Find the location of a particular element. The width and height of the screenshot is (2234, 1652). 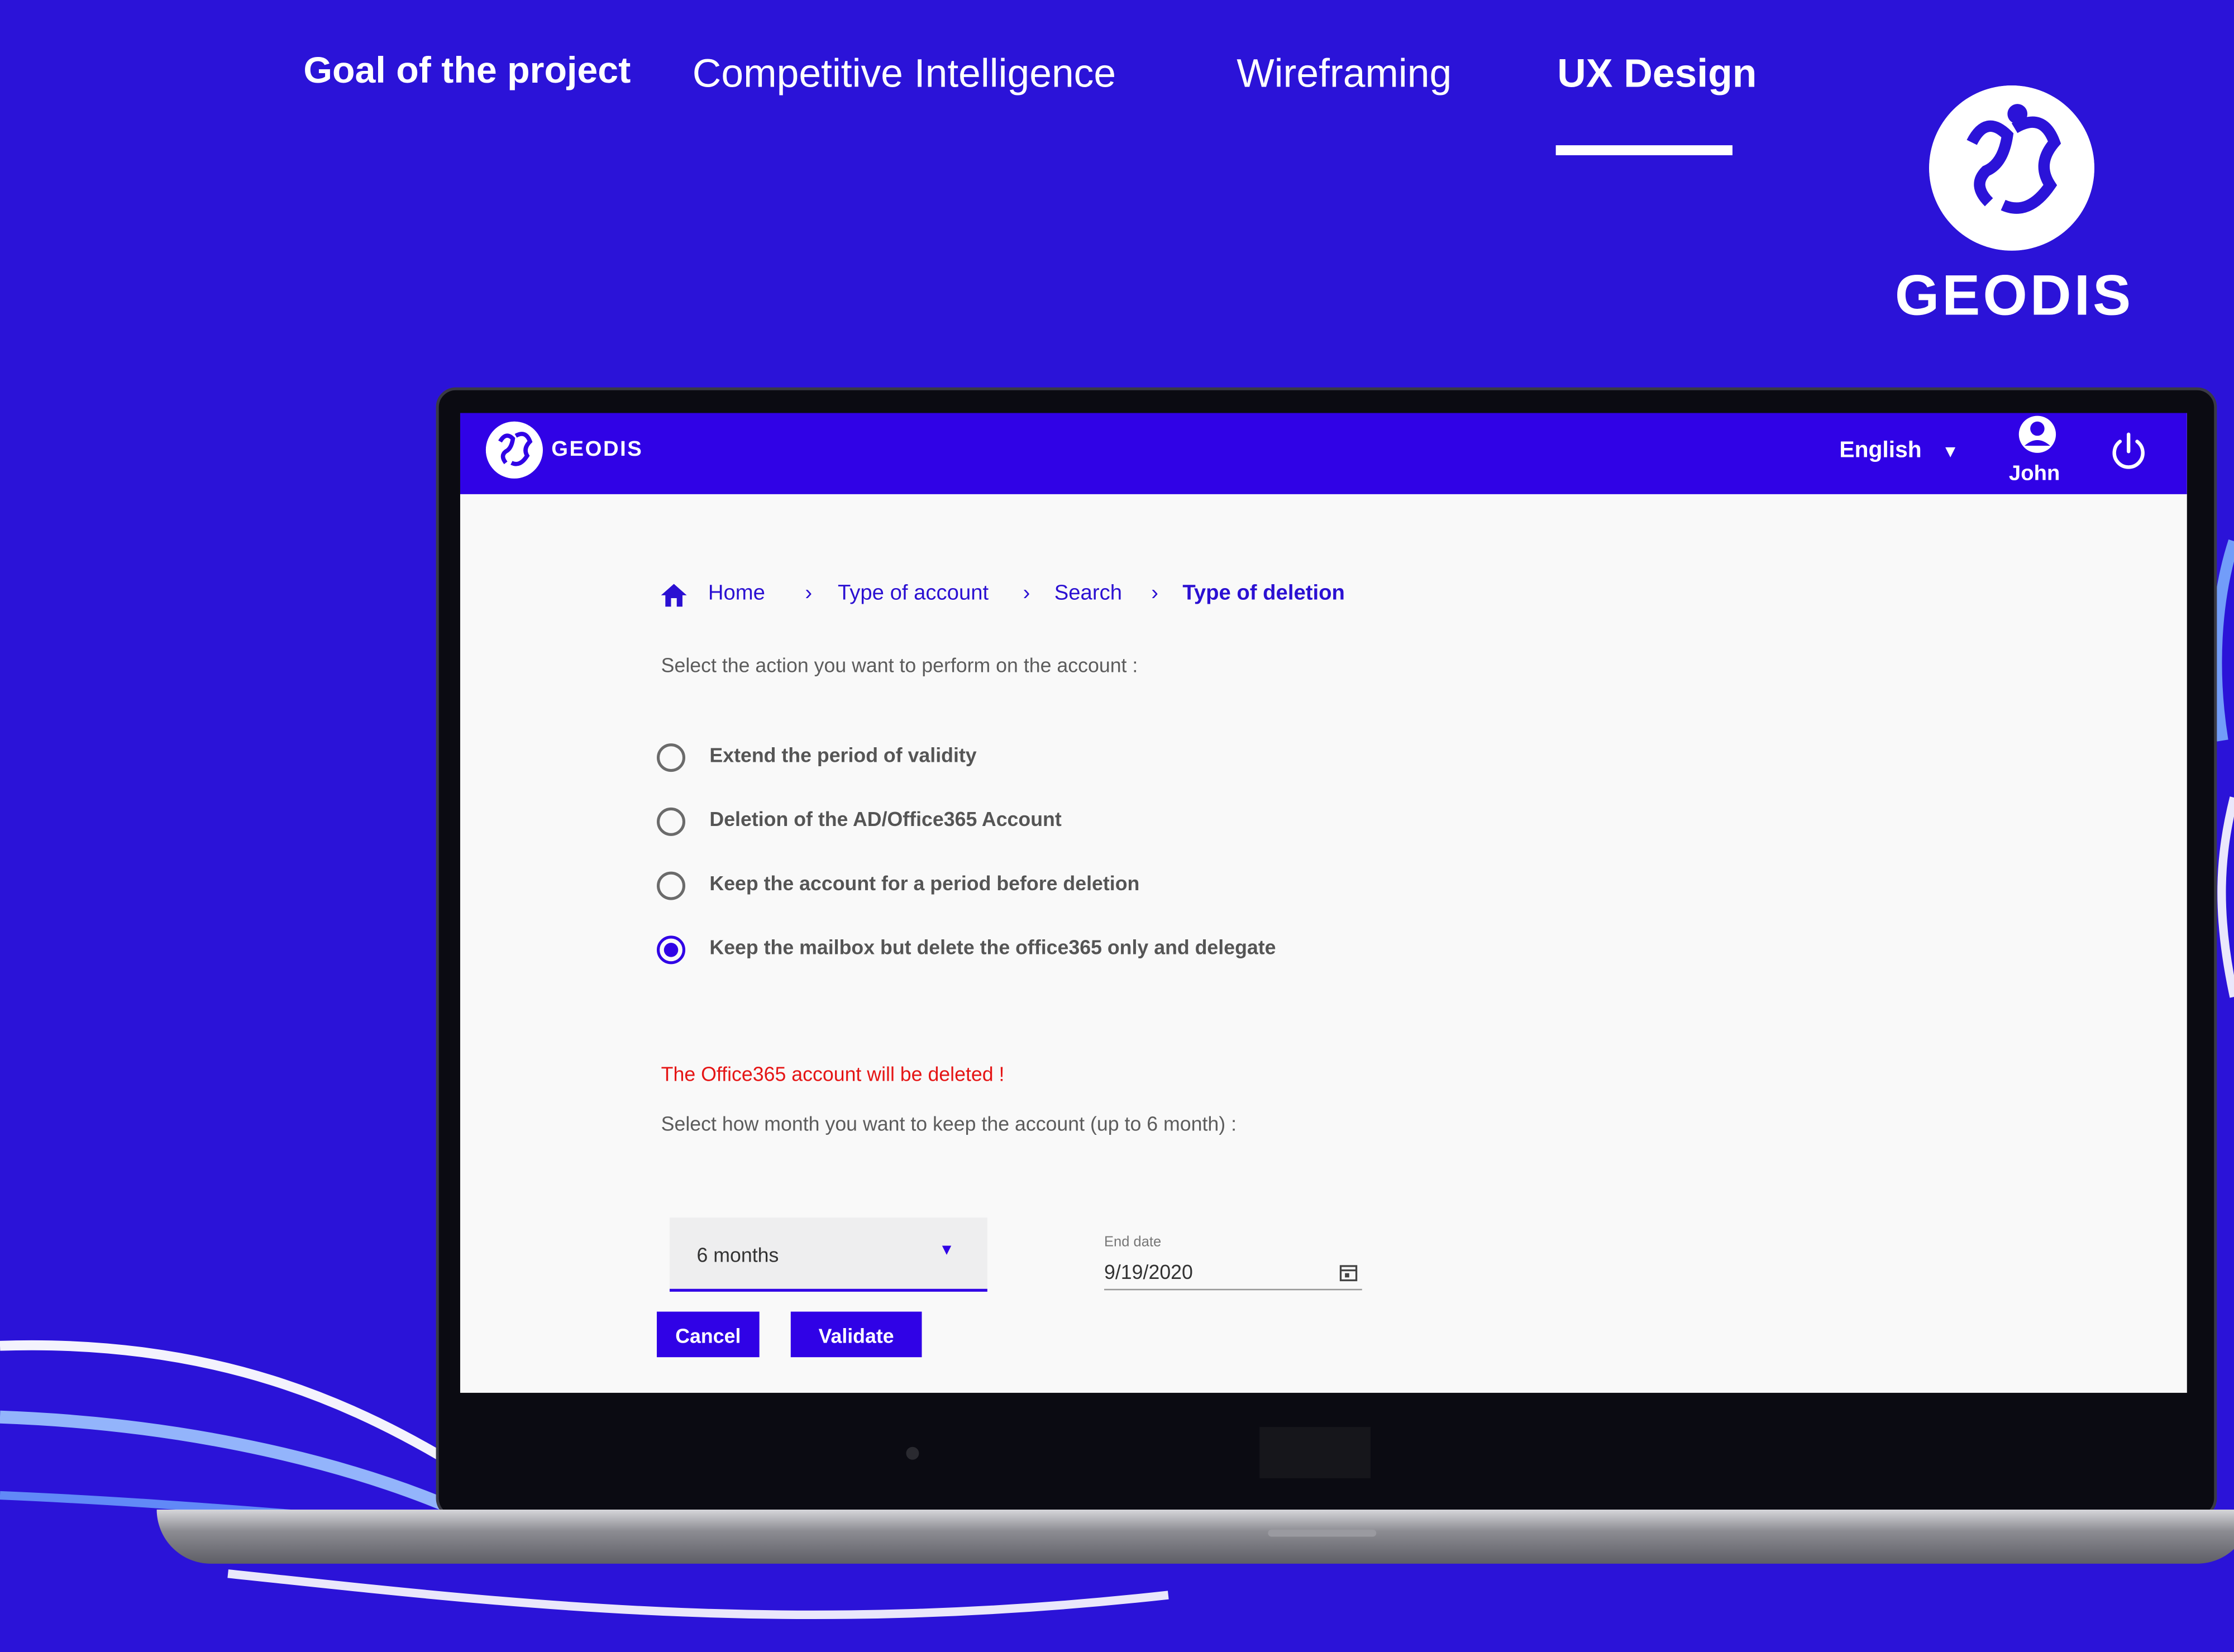

breadcrumb-search: Search is located at coordinates (1088, 593).